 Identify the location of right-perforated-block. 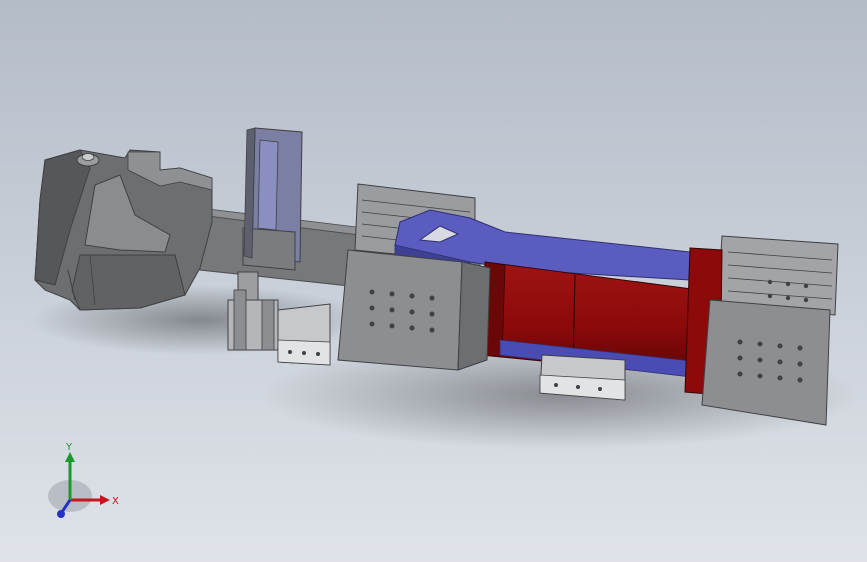
(766, 362).